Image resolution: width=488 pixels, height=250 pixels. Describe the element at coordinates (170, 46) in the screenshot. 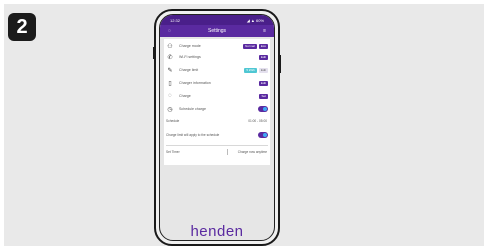

I see `charger-icon: ⚇` at that location.